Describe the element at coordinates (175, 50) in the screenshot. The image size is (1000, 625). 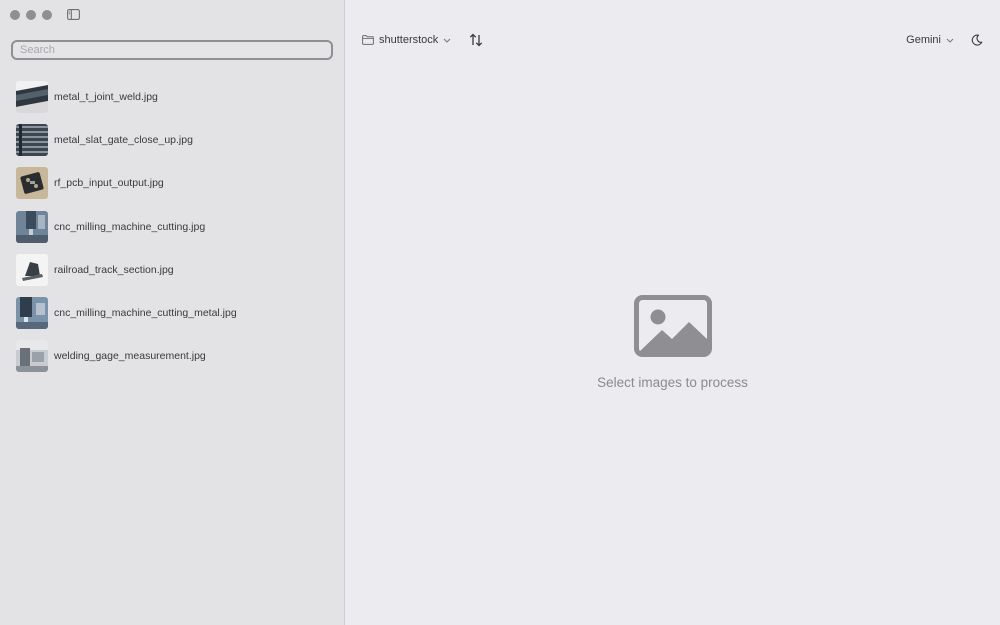
I see `search-input` at that location.